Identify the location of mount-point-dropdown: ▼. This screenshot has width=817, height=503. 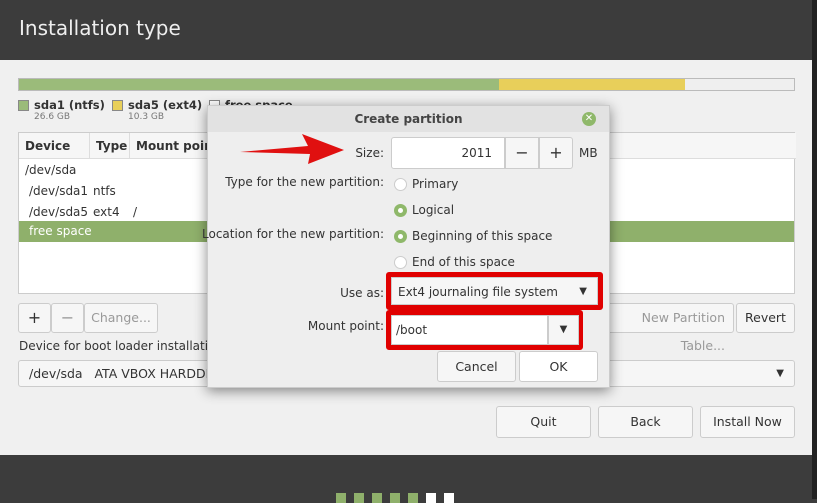
(563, 330).